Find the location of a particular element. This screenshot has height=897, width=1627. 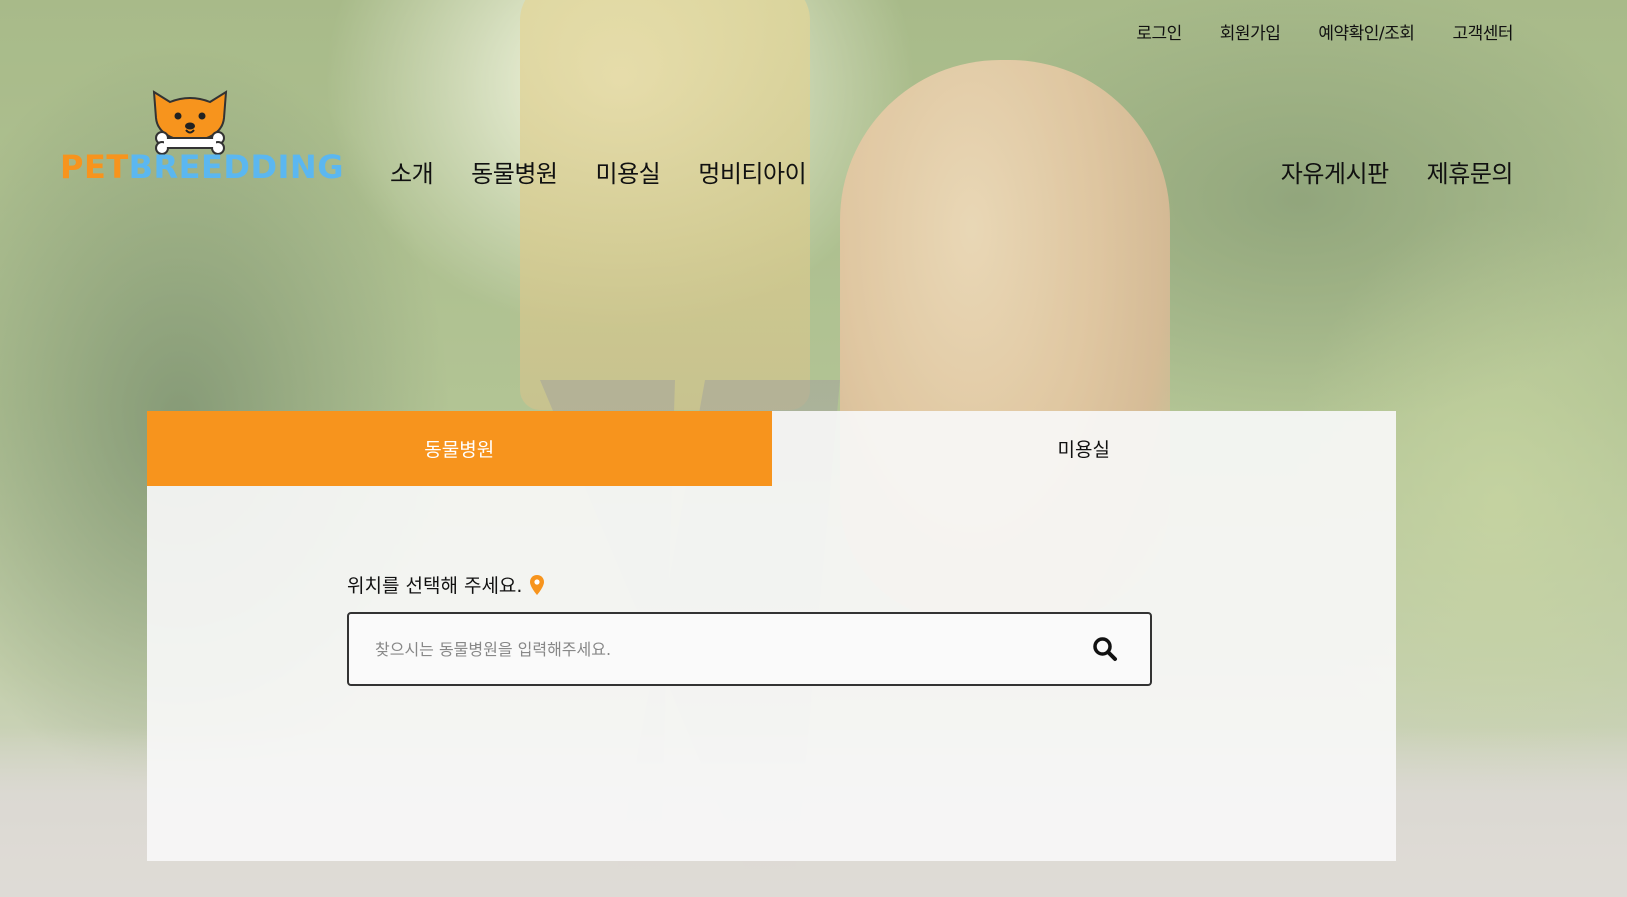

search-button is located at coordinates (1105, 649).